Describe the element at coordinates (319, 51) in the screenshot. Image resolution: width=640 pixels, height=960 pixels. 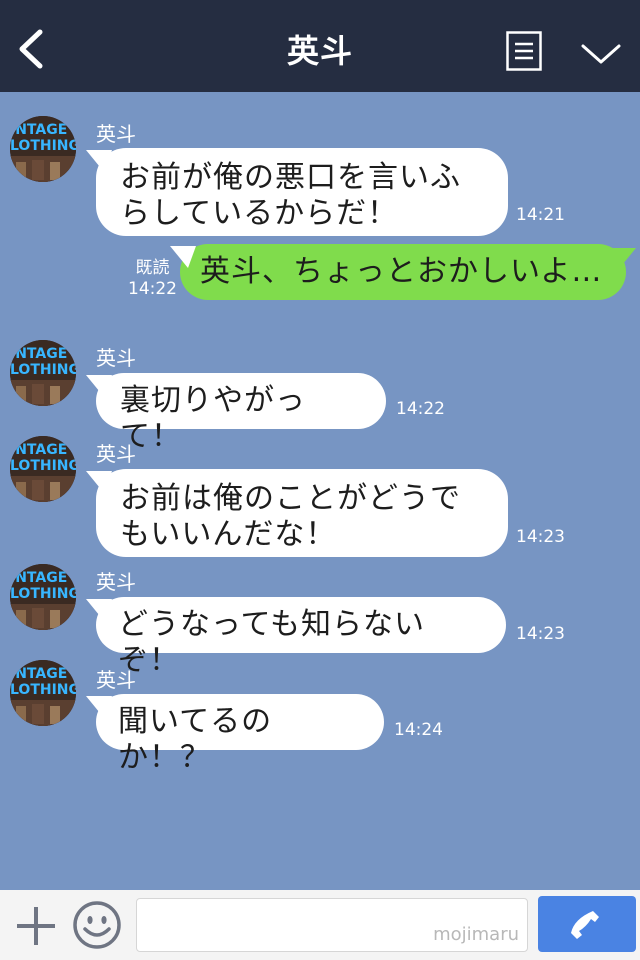
I see `chat-title: 英斗` at that location.